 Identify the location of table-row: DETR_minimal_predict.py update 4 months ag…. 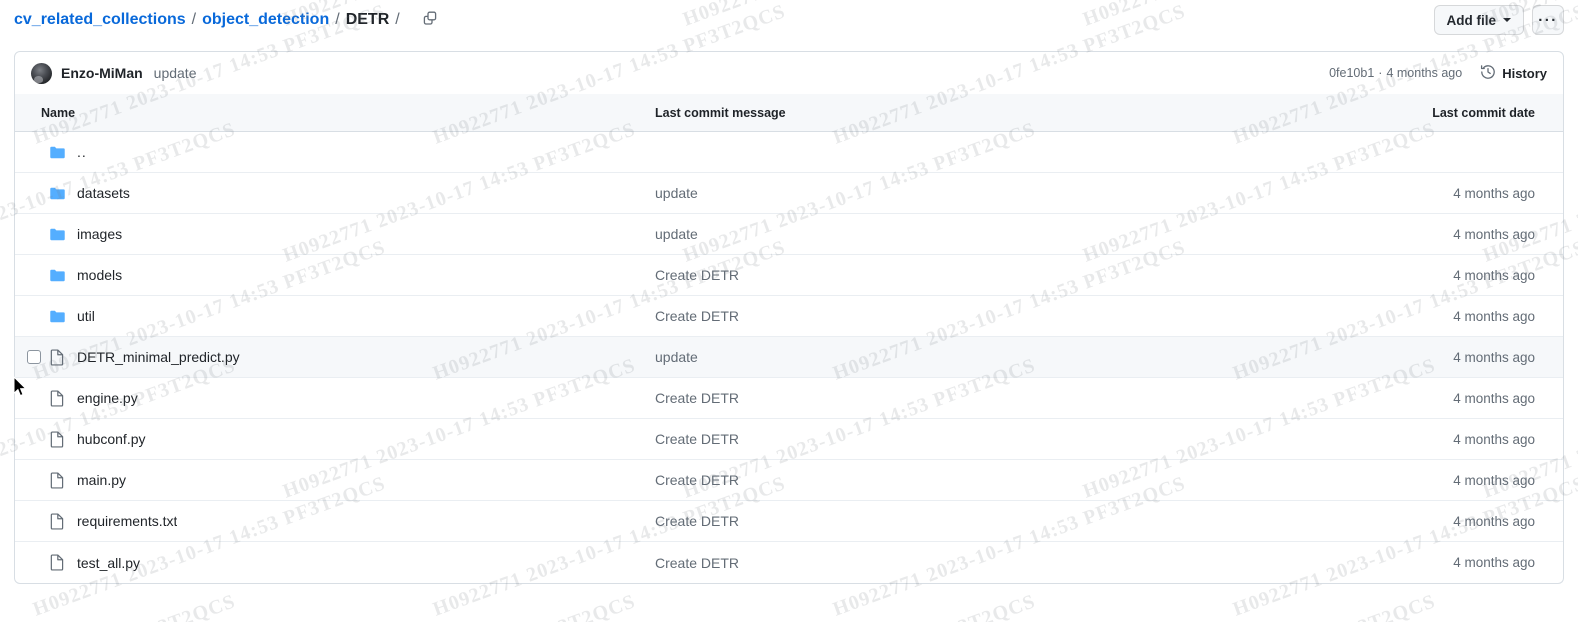
(789, 357).